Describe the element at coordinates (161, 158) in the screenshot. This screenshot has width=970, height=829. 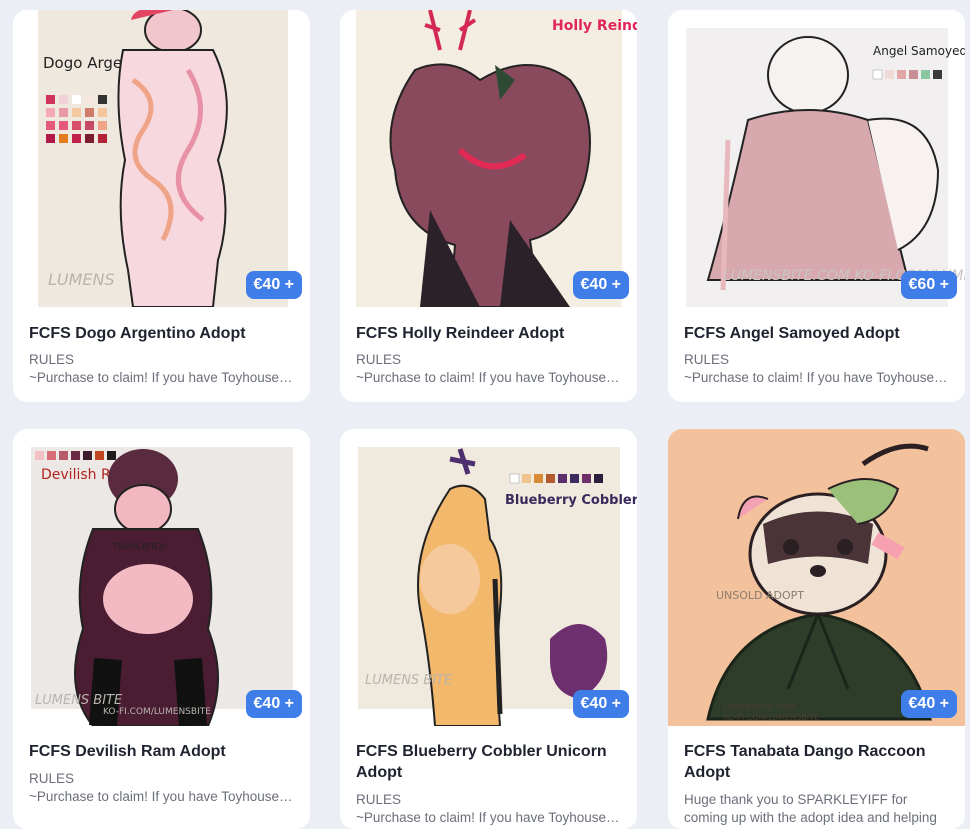
I see `product-image: Dogo Argentino LUMENS €40 +` at that location.